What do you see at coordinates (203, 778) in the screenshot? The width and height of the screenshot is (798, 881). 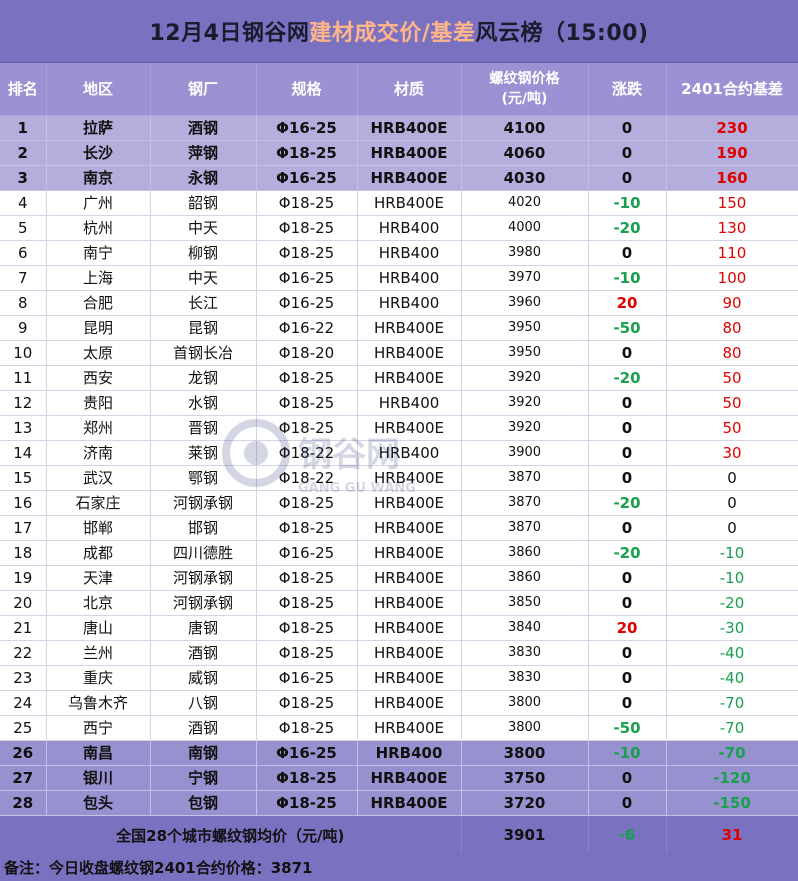 I see `row-mill: 宁钢` at bounding box center [203, 778].